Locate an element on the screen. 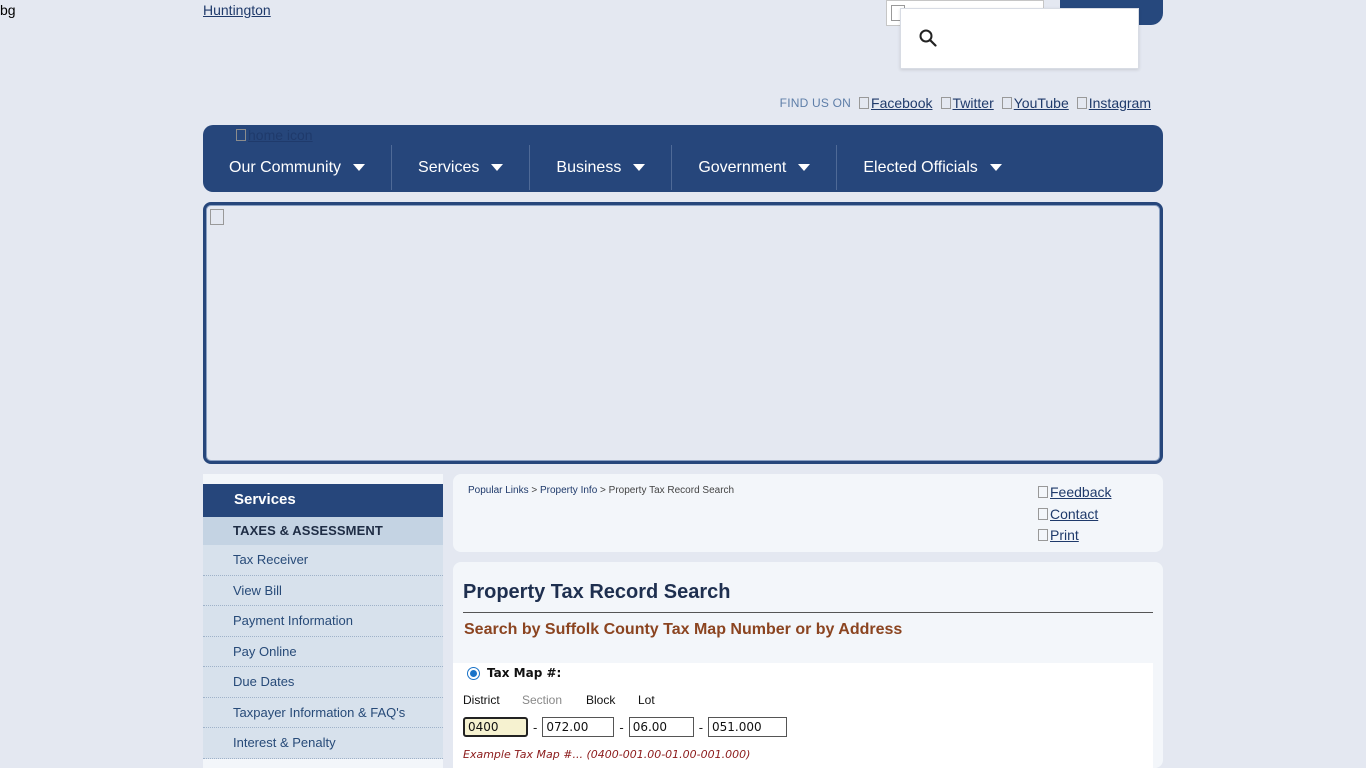 The height and width of the screenshot is (768, 1366). nav-item-our-community: Our Community is located at coordinates (298, 167).